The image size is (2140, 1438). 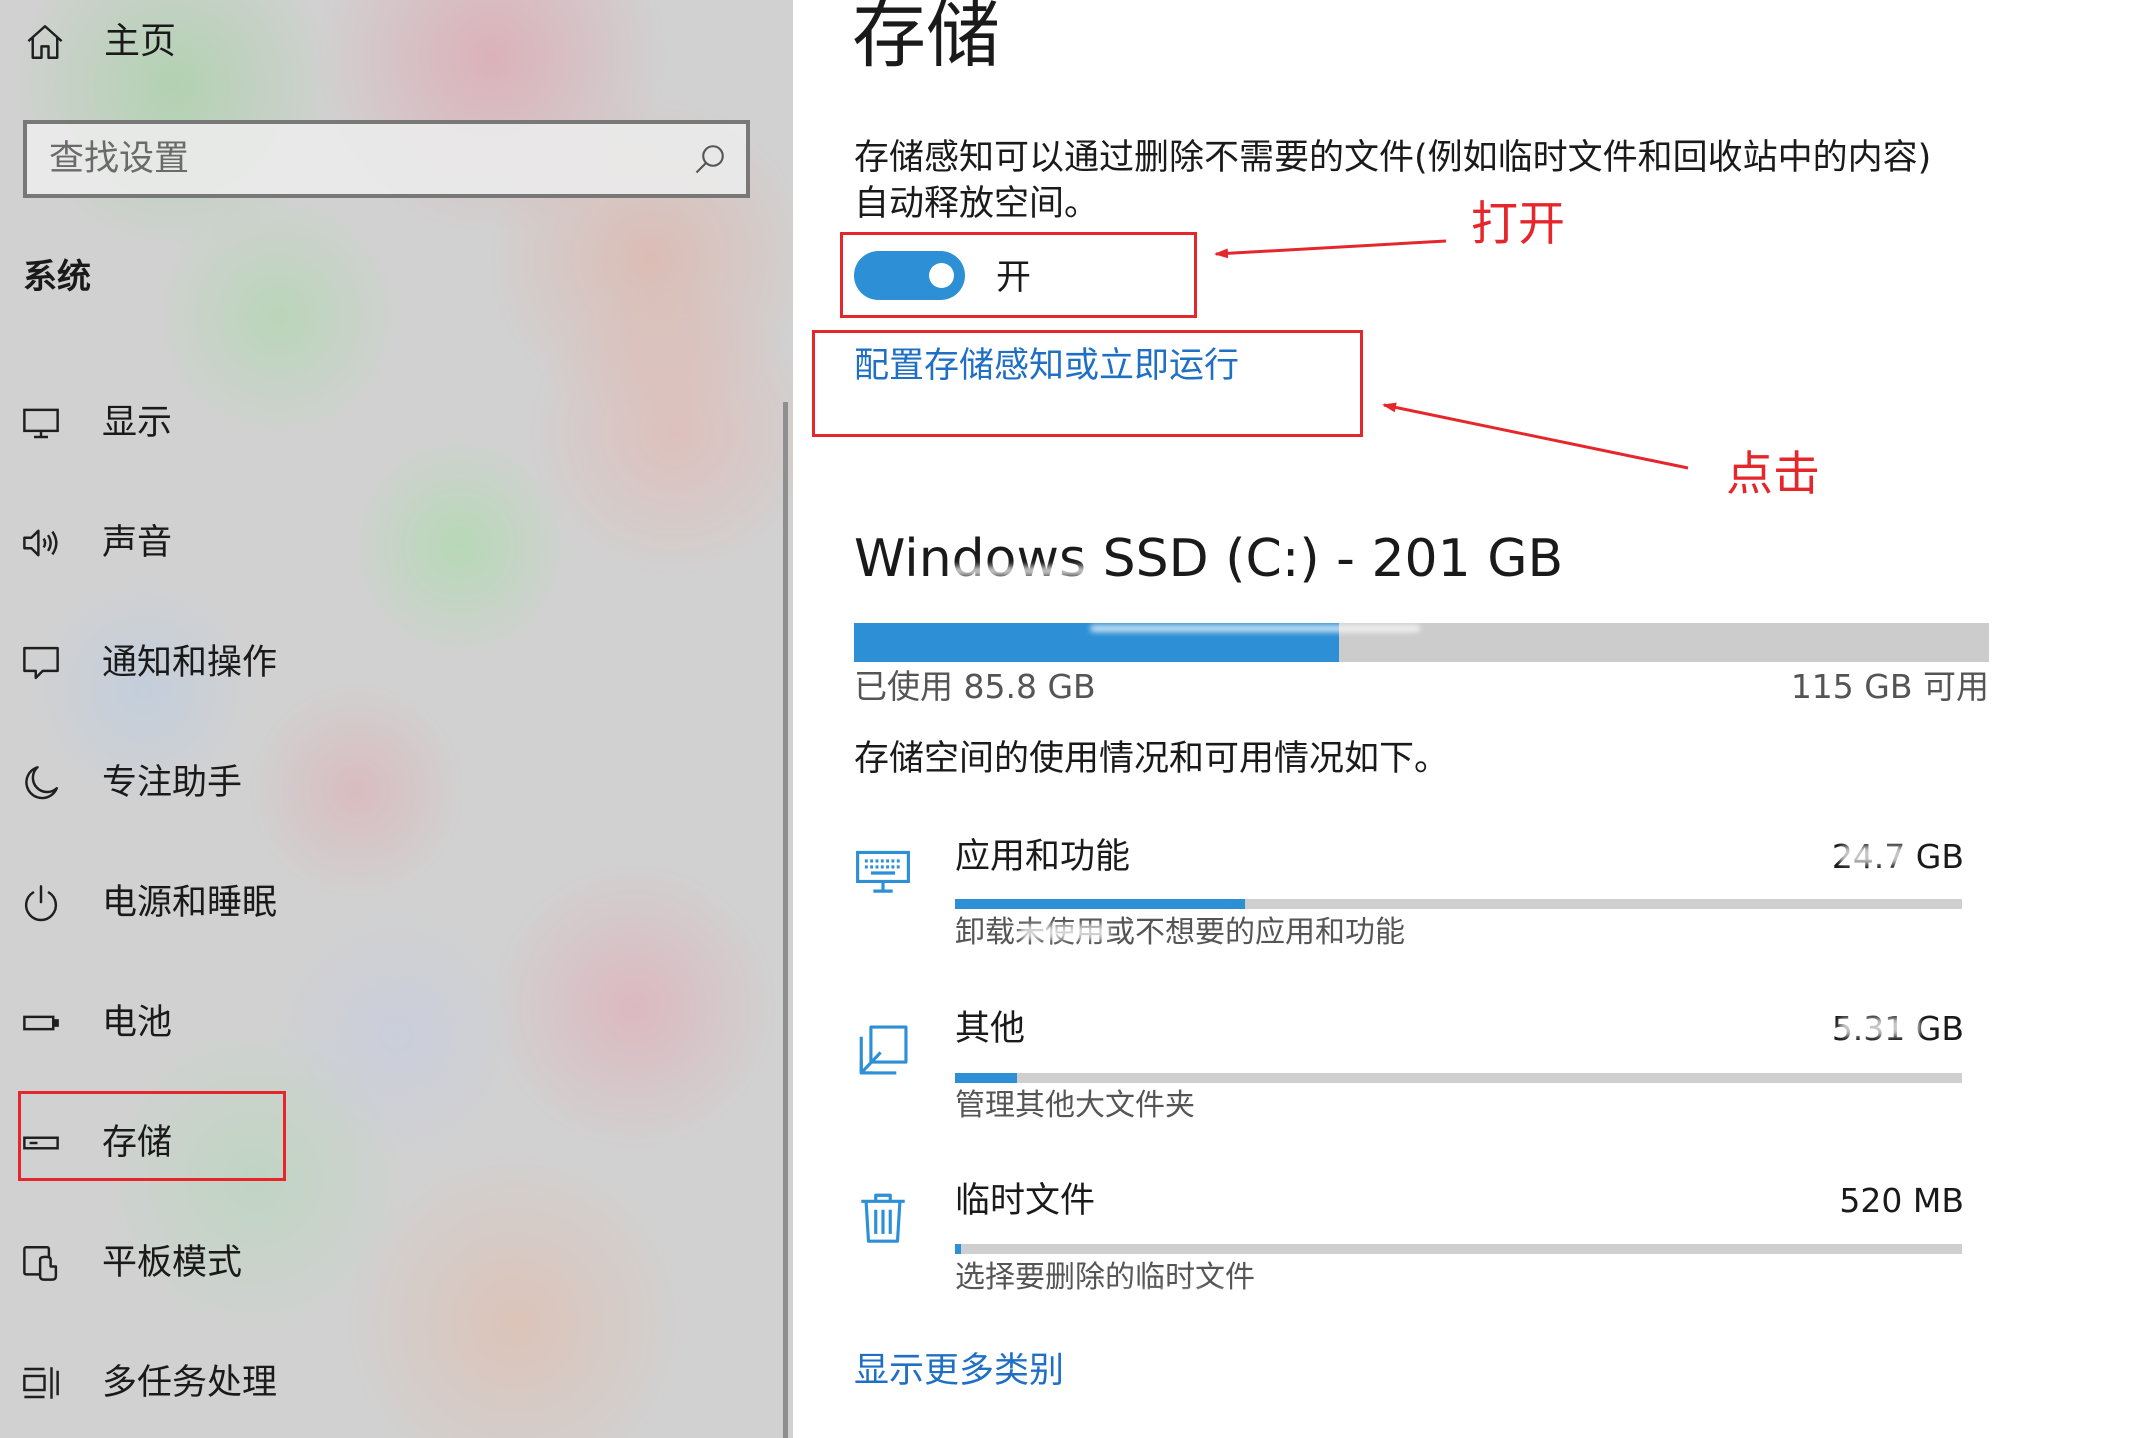 What do you see at coordinates (1901, 1200) in the screenshot?
I see `category-size: 520 MB` at bounding box center [1901, 1200].